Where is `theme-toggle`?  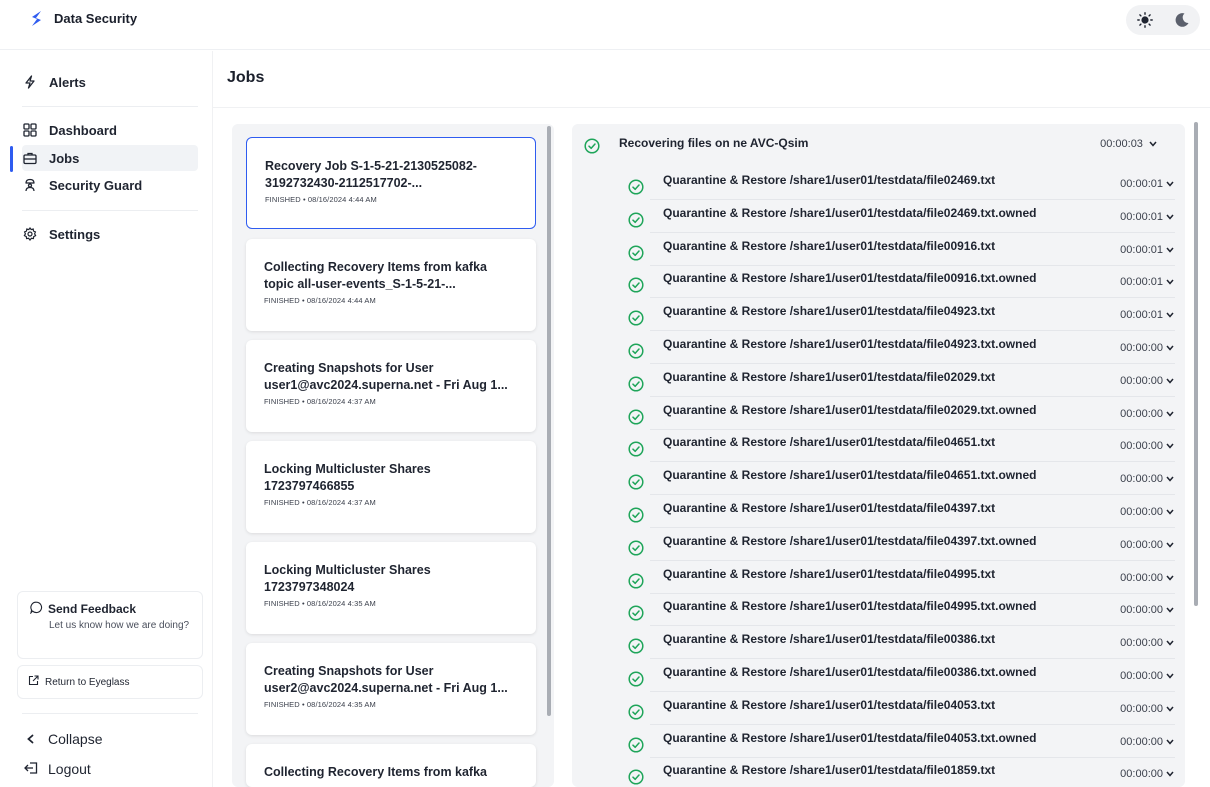
theme-toggle is located at coordinates (1163, 20).